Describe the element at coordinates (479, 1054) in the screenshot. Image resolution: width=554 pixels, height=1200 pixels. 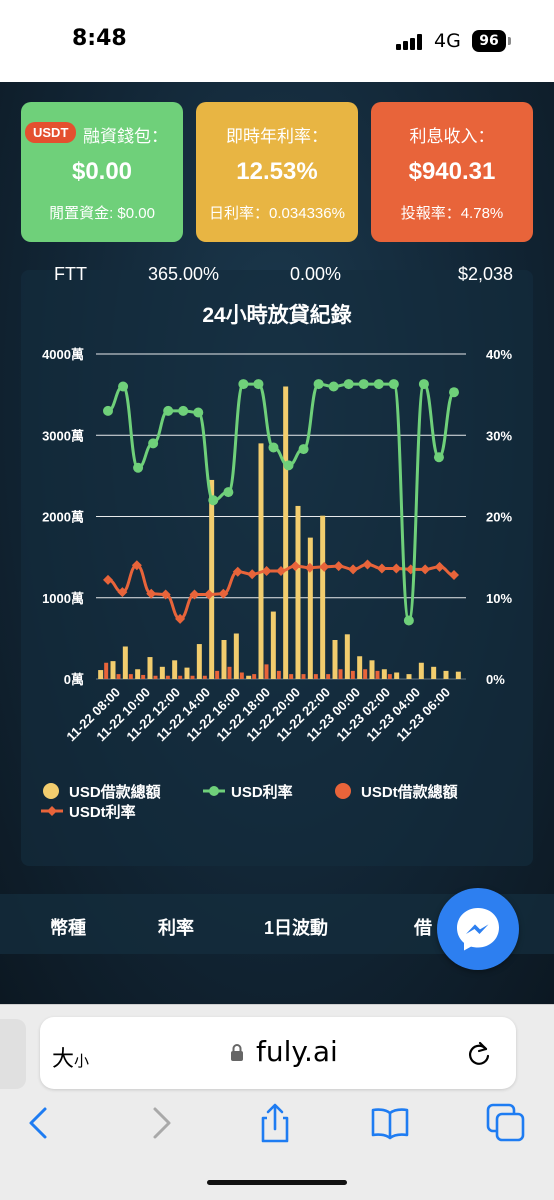
I see `reload-icon` at that location.